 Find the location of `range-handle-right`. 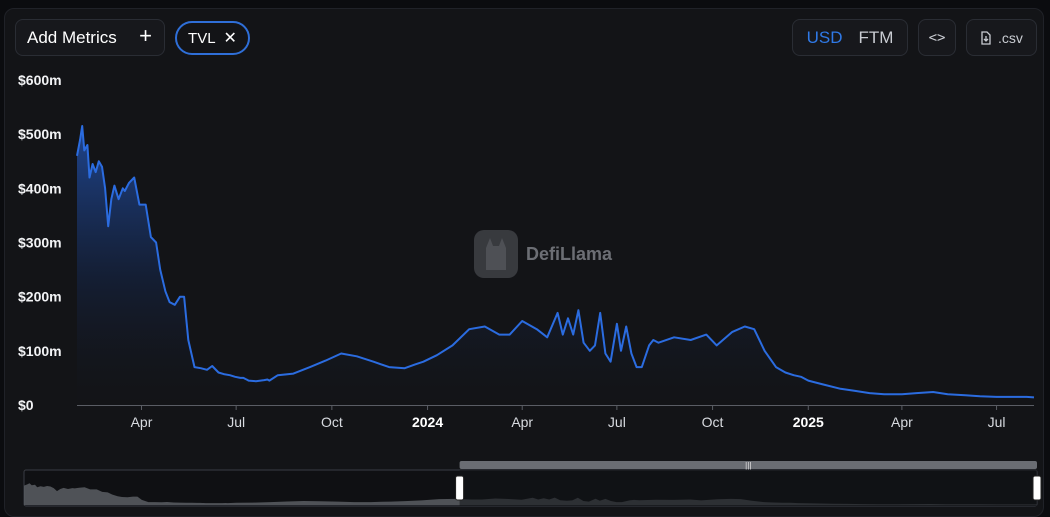

range-handle-right is located at coordinates (1037, 488).